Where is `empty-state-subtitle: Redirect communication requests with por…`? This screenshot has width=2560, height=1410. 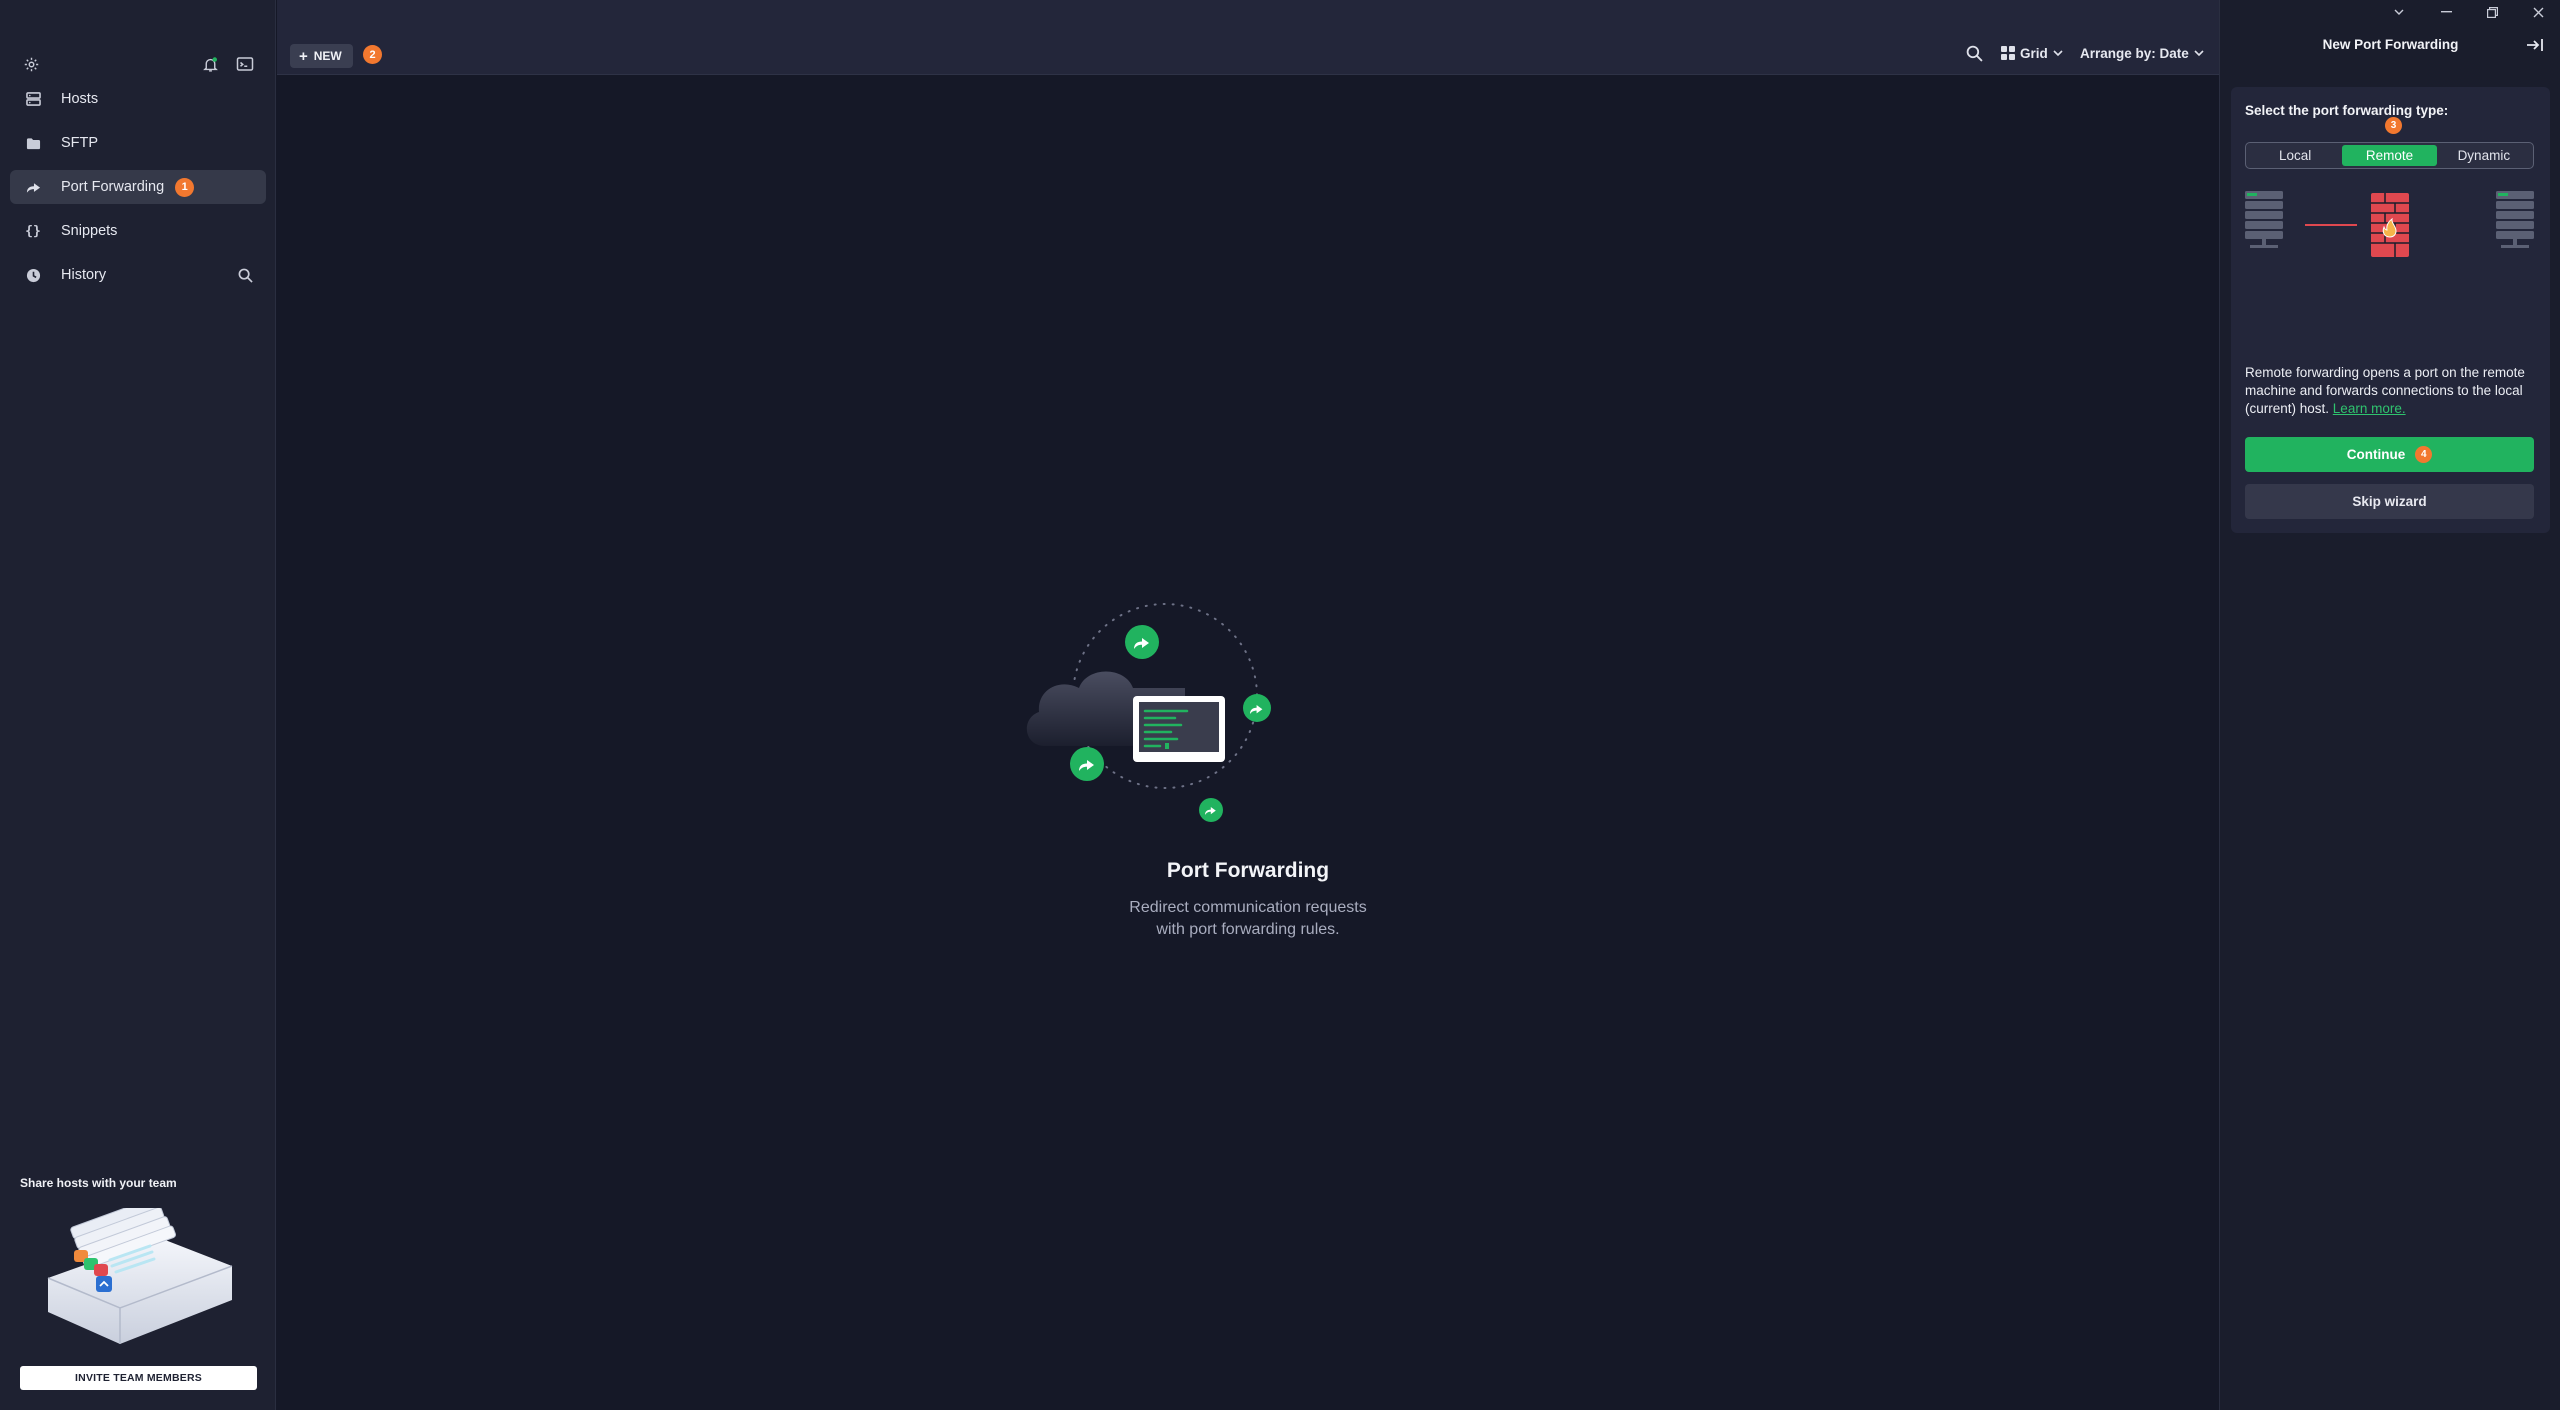 empty-state-subtitle: Redirect communication requests with por… is located at coordinates (1248, 919).